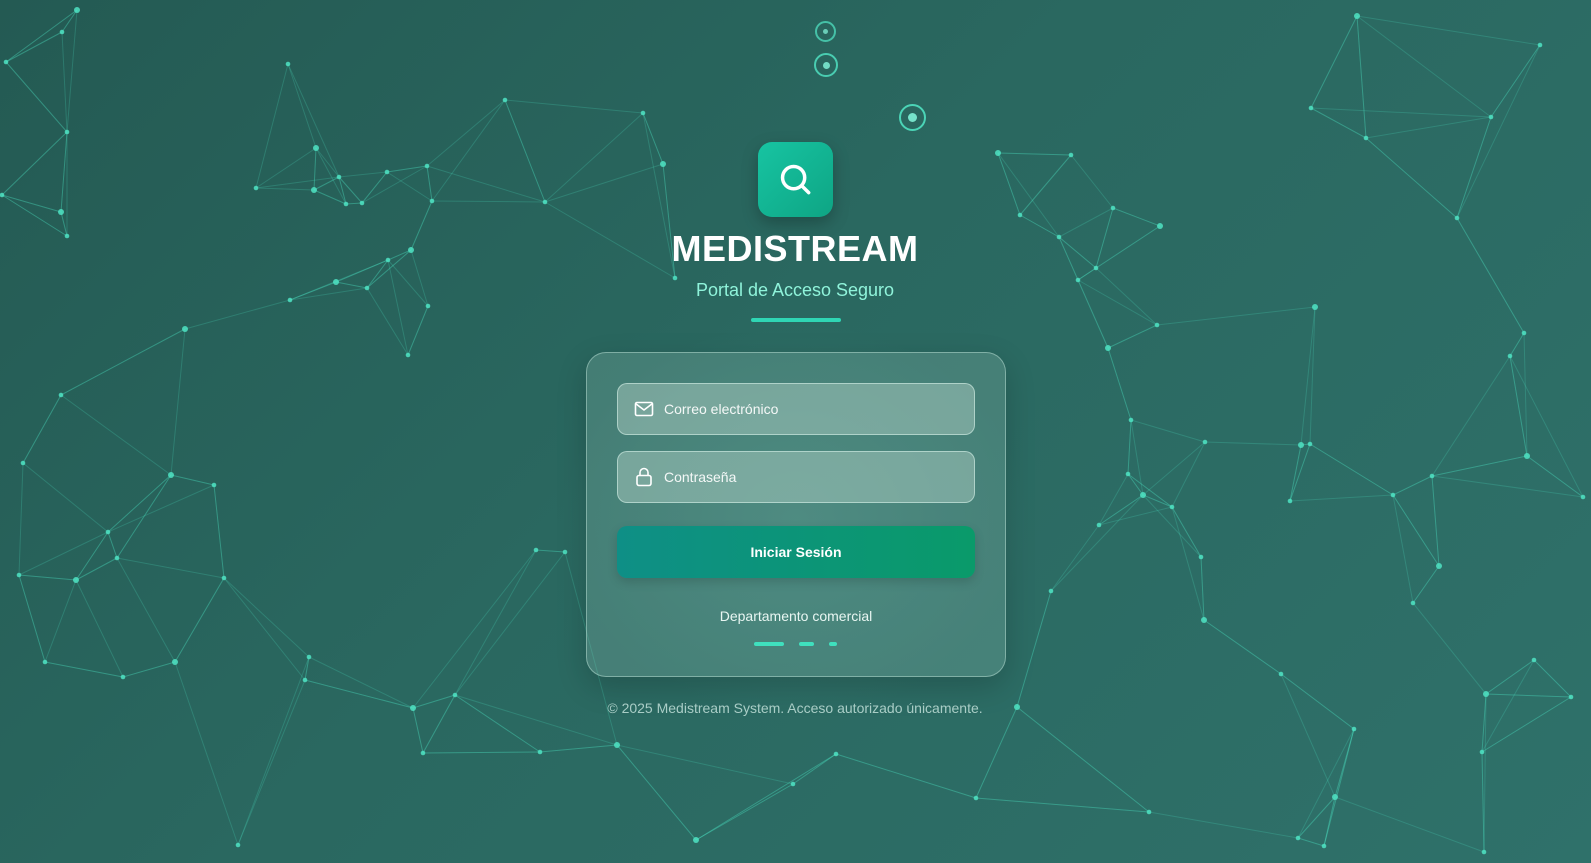  Describe the element at coordinates (644, 409) in the screenshot. I see `envelope-icon` at that location.